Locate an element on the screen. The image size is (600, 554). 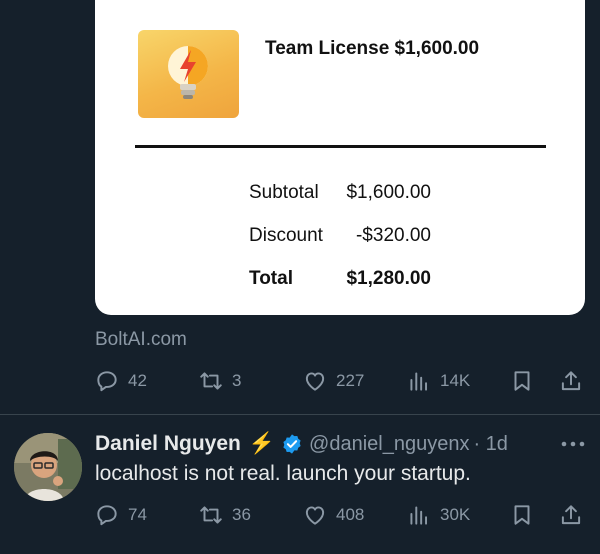
verified-badge-icon is located at coordinates (292, 444).